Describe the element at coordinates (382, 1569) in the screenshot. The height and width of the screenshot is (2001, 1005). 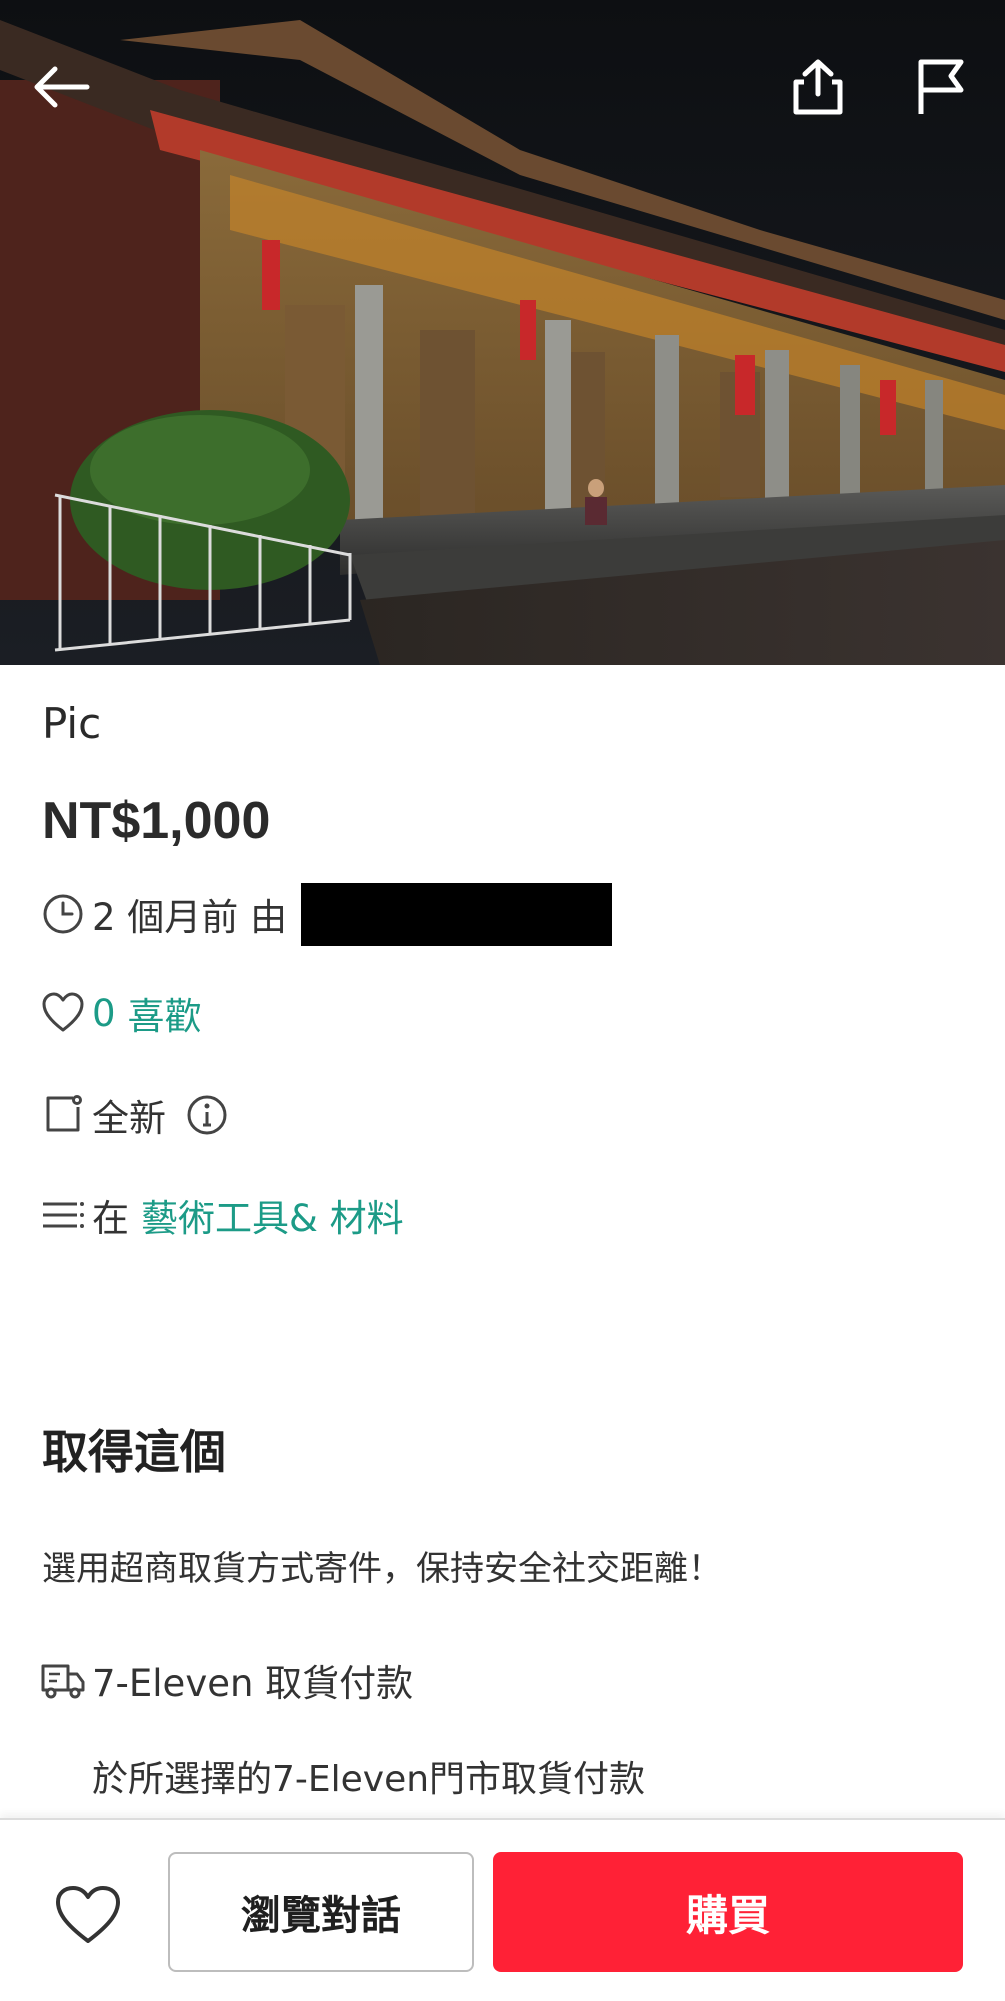
I see `delivery-note: 選用超商取貨方式寄件，保持安全社交距離！` at that location.